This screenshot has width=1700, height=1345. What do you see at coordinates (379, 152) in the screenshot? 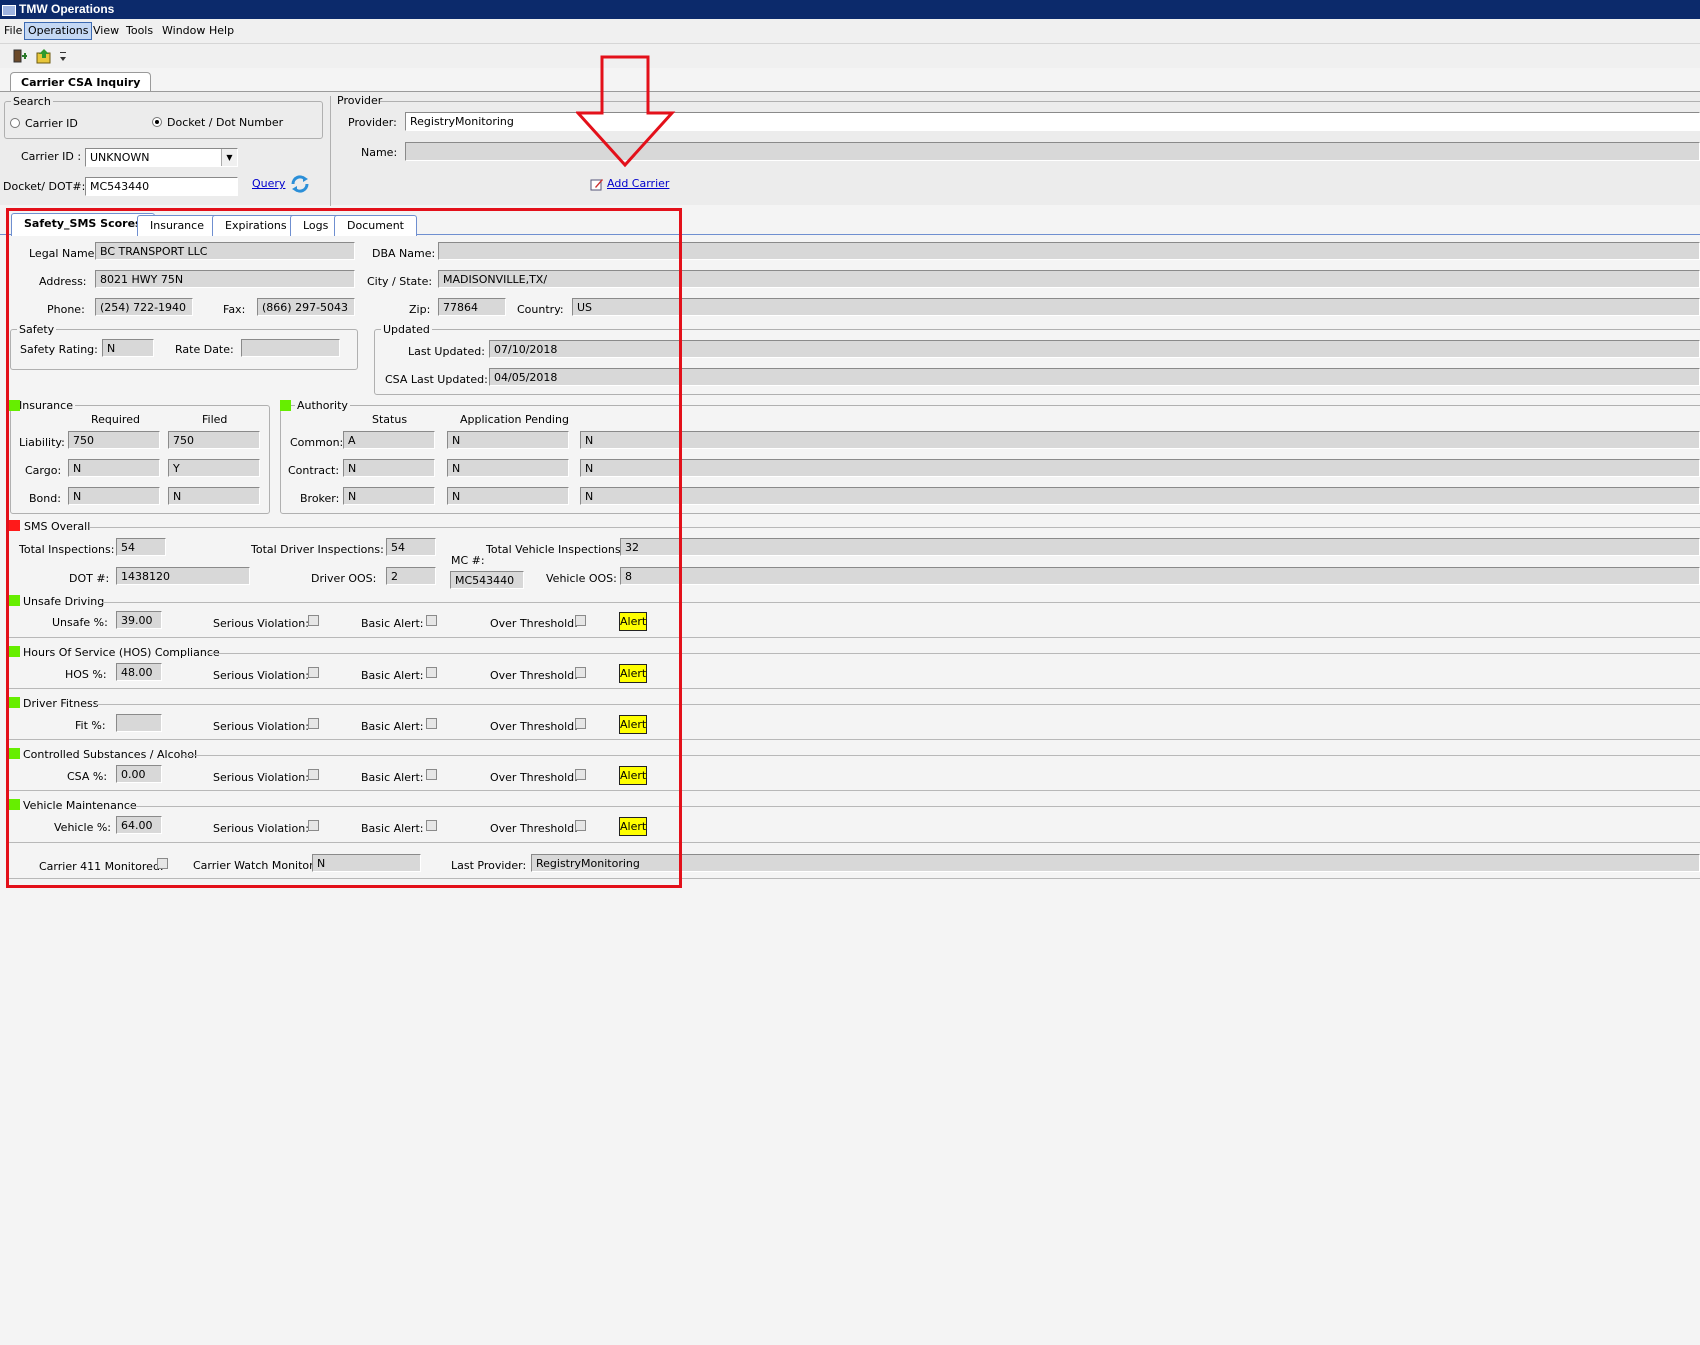
I see `name-label: Name:` at bounding box center [379, 152].